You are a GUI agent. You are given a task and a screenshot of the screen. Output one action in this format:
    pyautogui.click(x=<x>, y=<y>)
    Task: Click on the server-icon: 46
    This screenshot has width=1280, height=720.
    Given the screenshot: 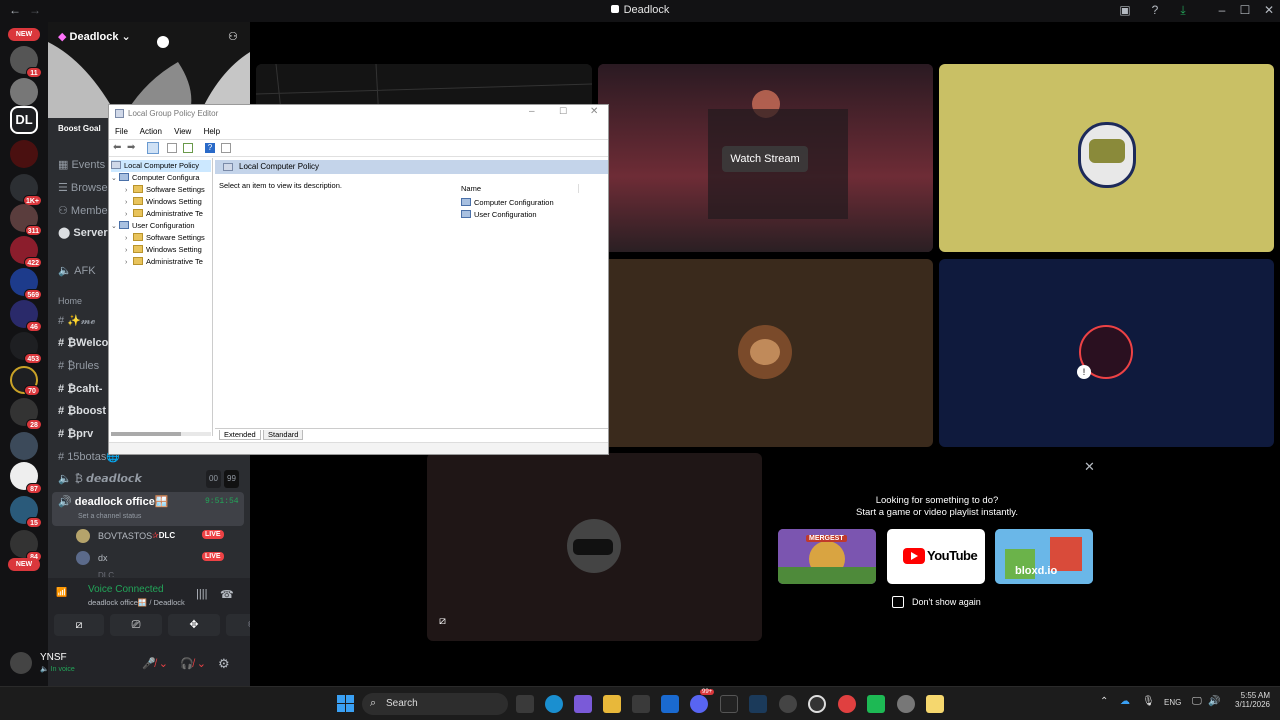 What is the action you would take?
    pyautogui.click(x=26, y=316)
    